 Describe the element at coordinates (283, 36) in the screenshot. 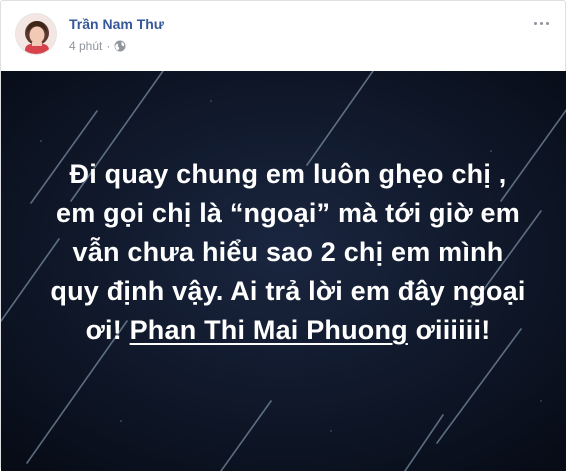

I see `post-header: Trần Nam Thư 4 phút ·` at that location.